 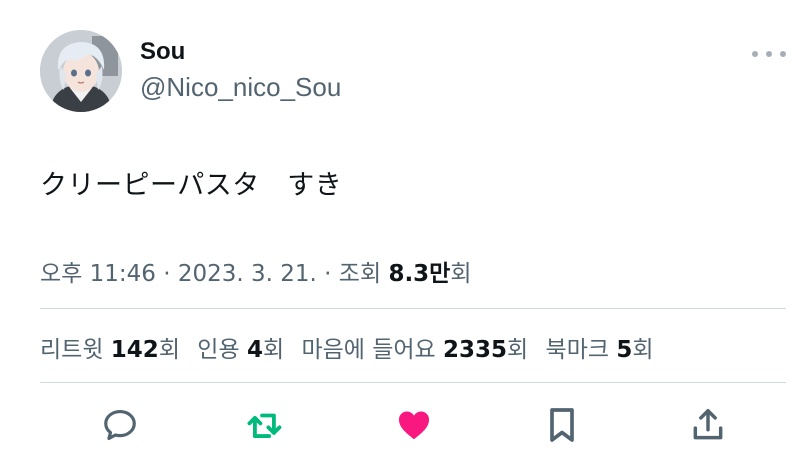 What do you see at coordinates (254, 350) in the screenshot?
I see `quotes-count: 4` at bounding box center [254, 350].